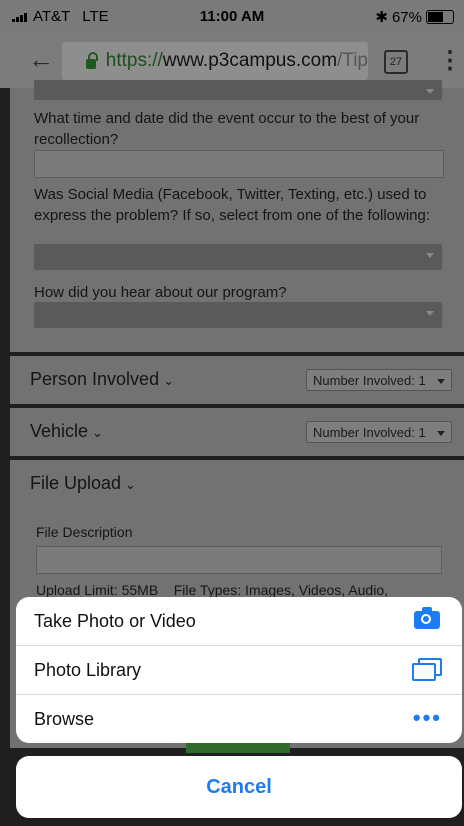  Describe the element at coordinates (238, 315) in the screenshot. I see `heard-about-select` at that location.